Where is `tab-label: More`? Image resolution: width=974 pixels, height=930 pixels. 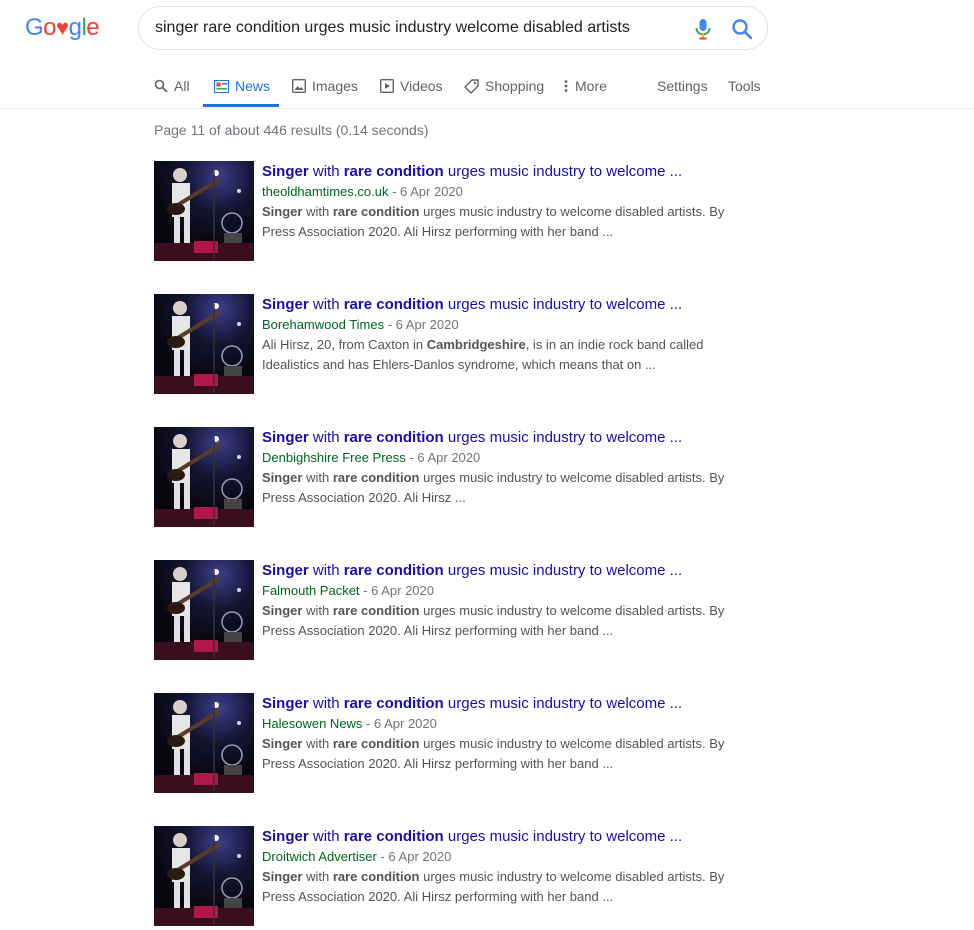
tab-label: More is located at coordinates (591, 86).